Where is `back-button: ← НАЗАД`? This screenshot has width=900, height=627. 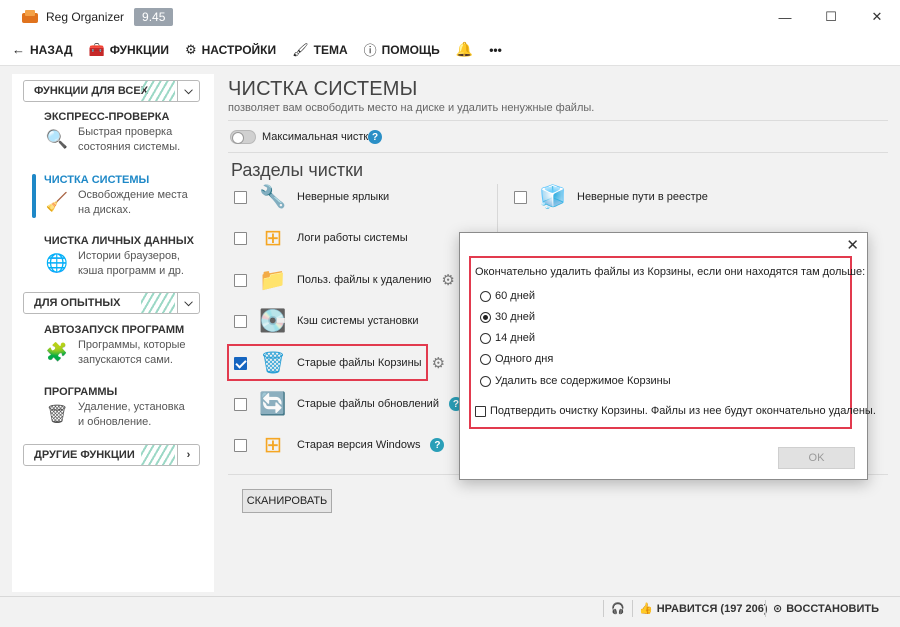
back-button: ← НАЗАД is located at coordinates (42, 49).